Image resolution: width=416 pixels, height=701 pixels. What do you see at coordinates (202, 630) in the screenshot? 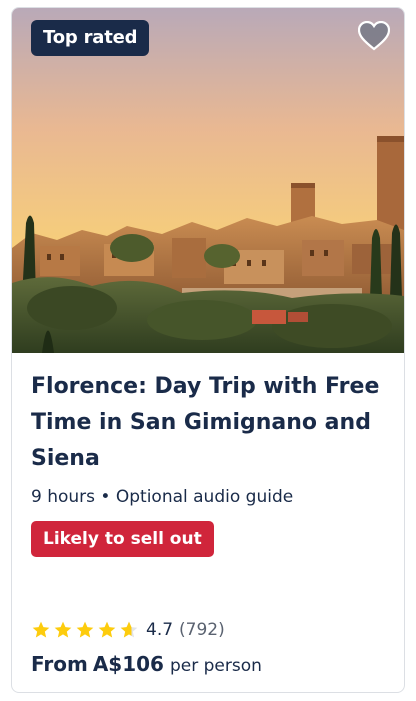
I see `review-count: (792)` at bounding box center [202, 630].